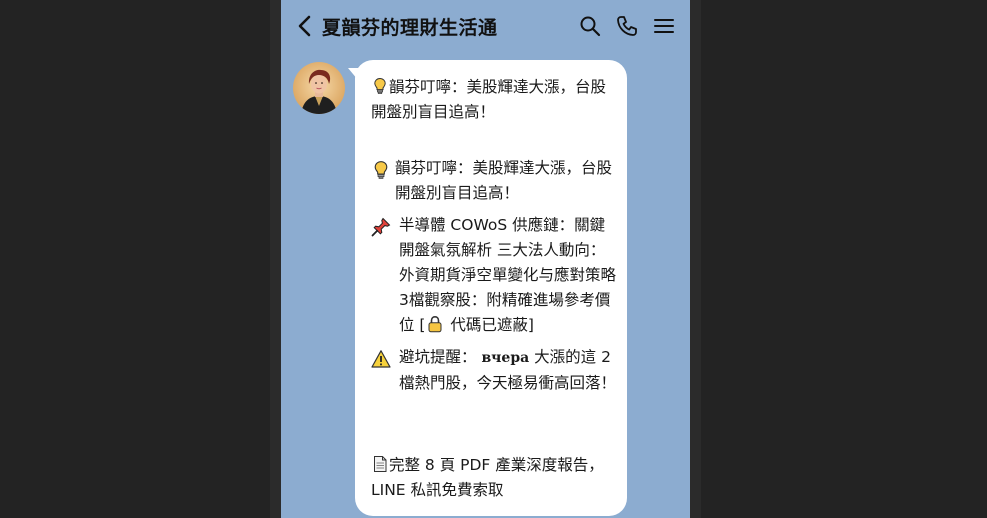 This screenshot has height=518, width=987. Describe the element at coordinates (508, 370) in the screenshot. I see `bullet-text: 避坑提醒： вчера 大漲的這 2 檔熱門股，今天極易衝高回落！` at that location.